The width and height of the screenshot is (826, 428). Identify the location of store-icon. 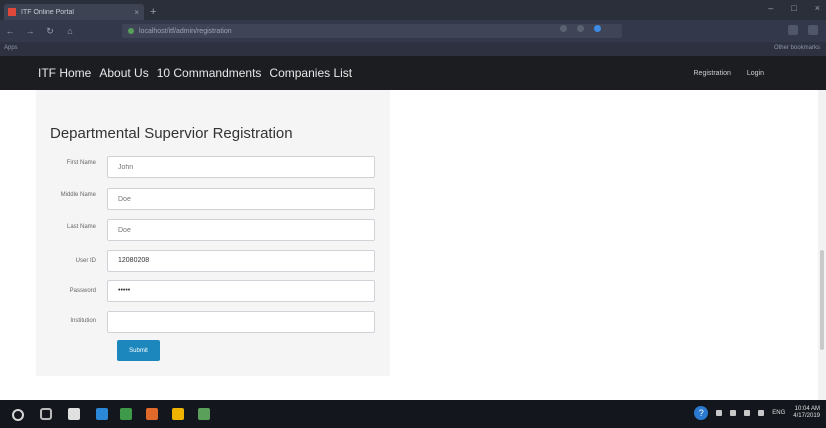
(74, 414).